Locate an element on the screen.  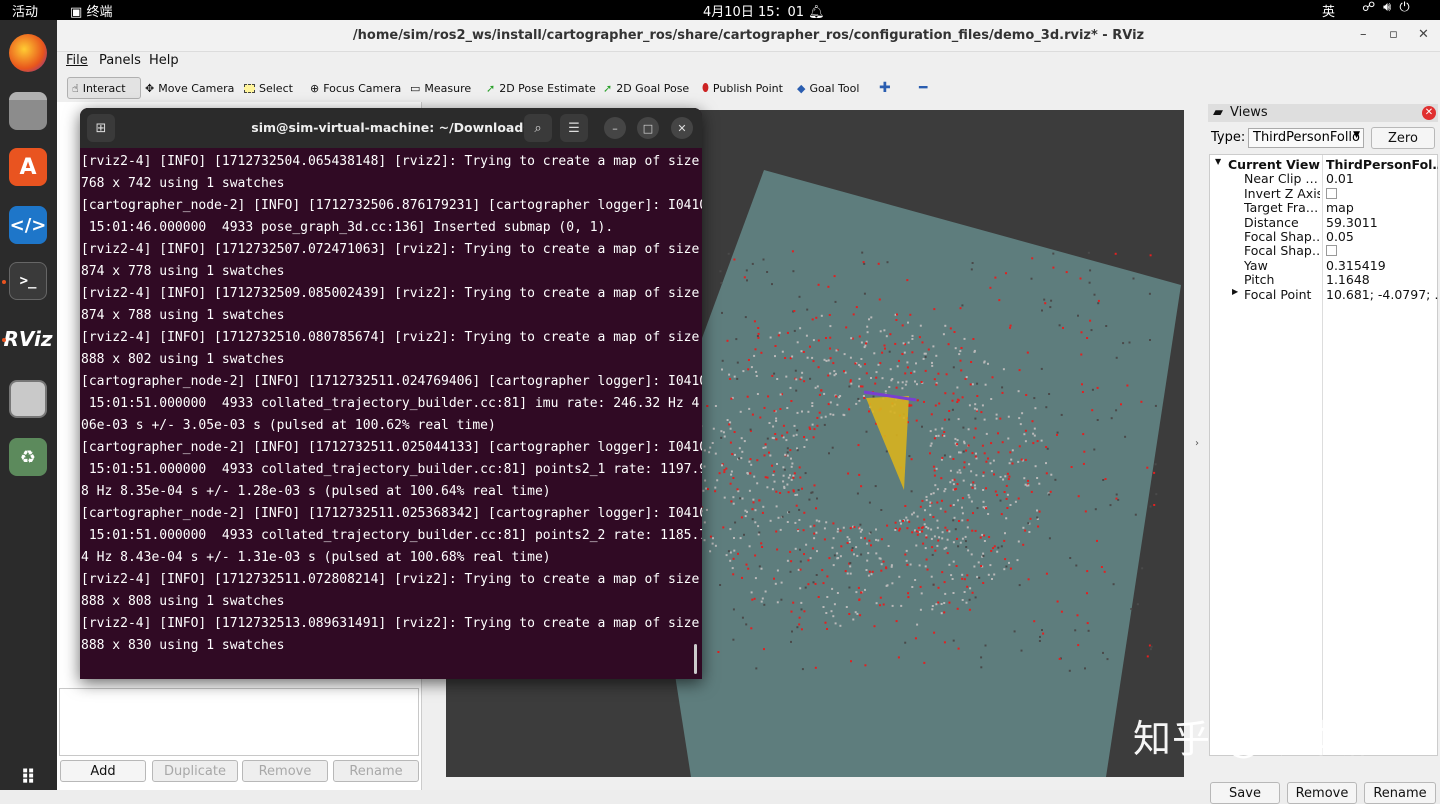
active-app-menu: ▣ 终端 is located at coordinates (91, 10).